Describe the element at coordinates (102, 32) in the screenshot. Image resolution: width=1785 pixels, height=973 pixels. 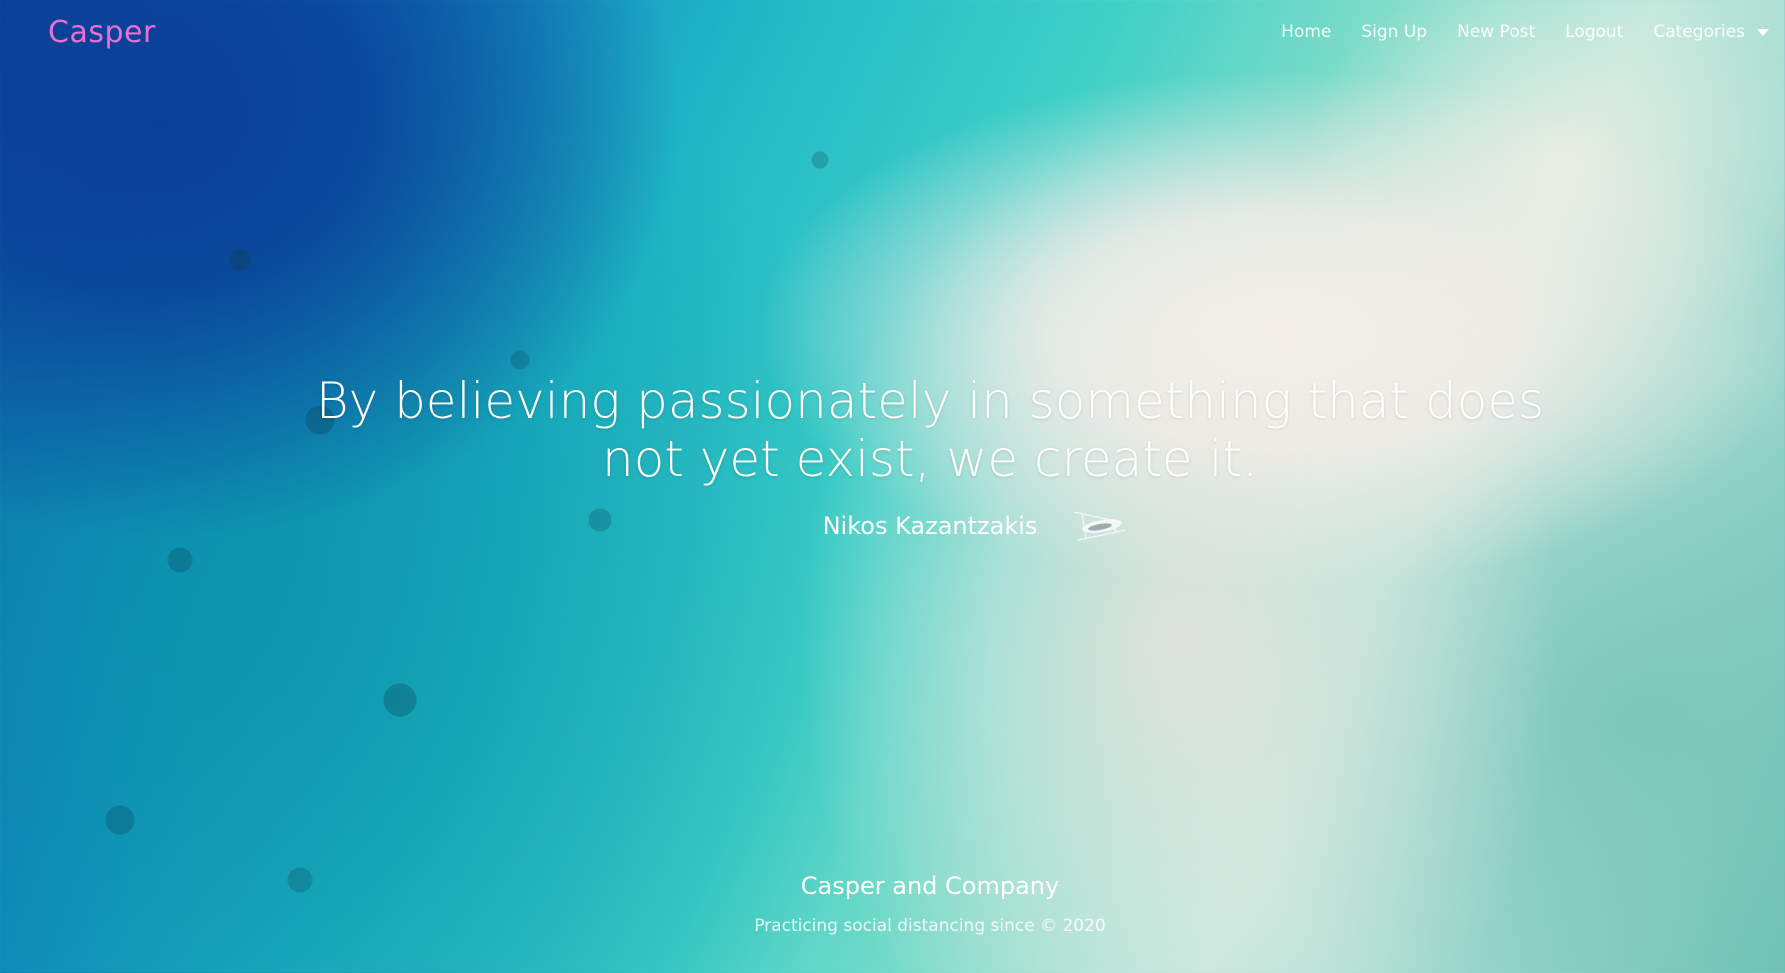
I see `brand-logo: Casper` at that location.